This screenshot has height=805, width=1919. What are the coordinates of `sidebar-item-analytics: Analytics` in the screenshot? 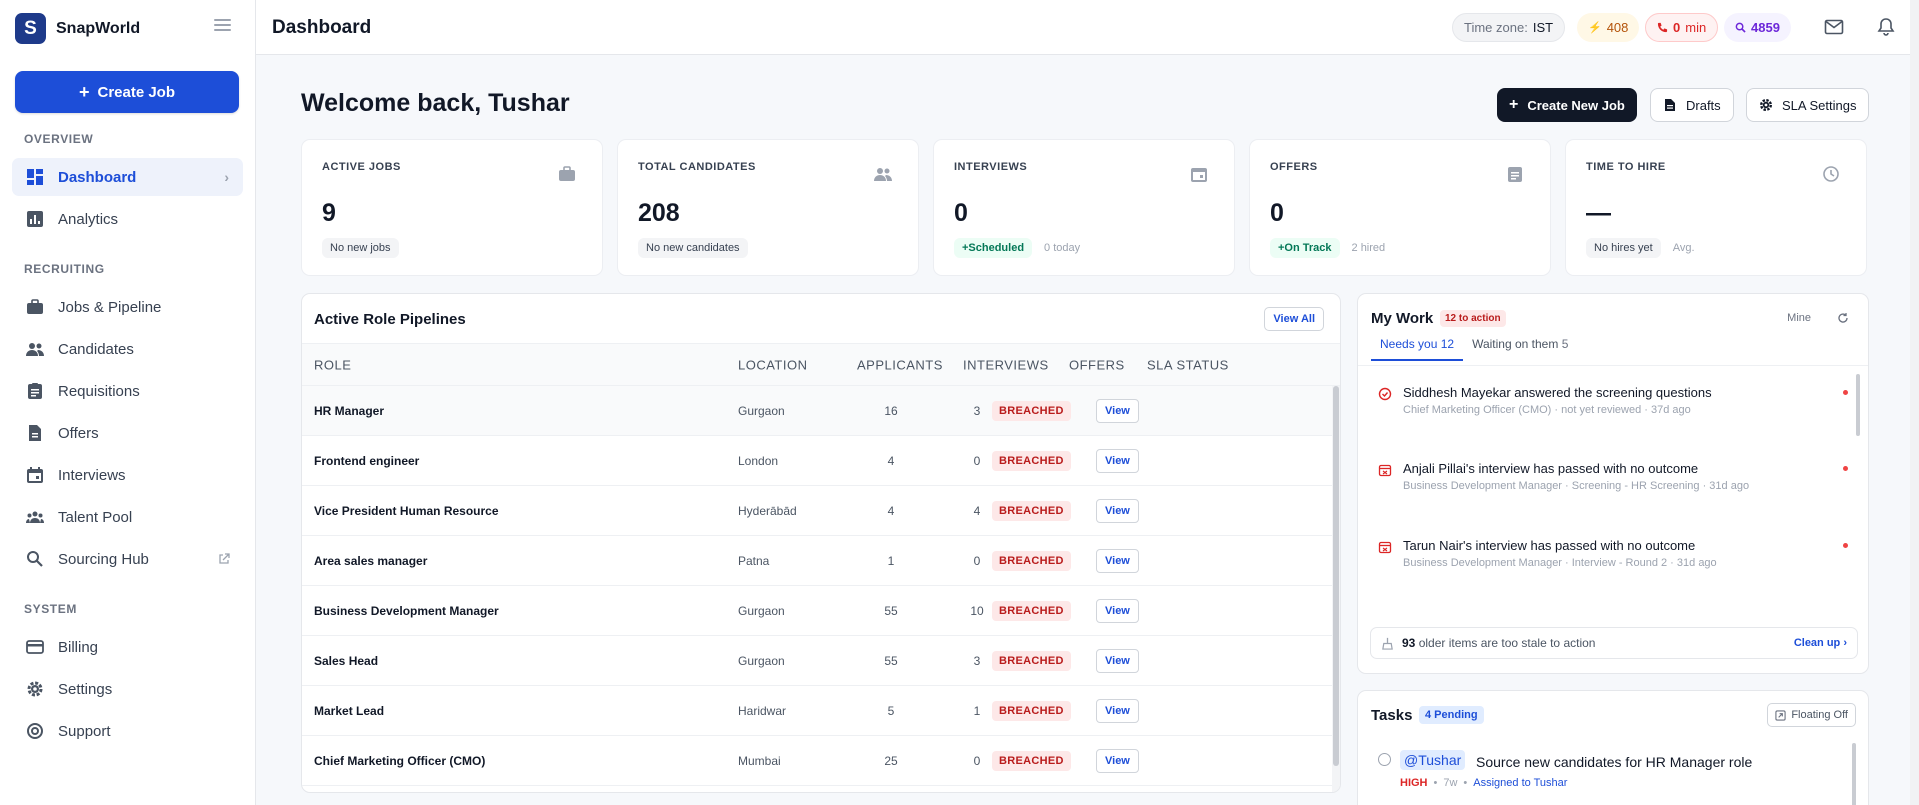 It's located at (127, 219).